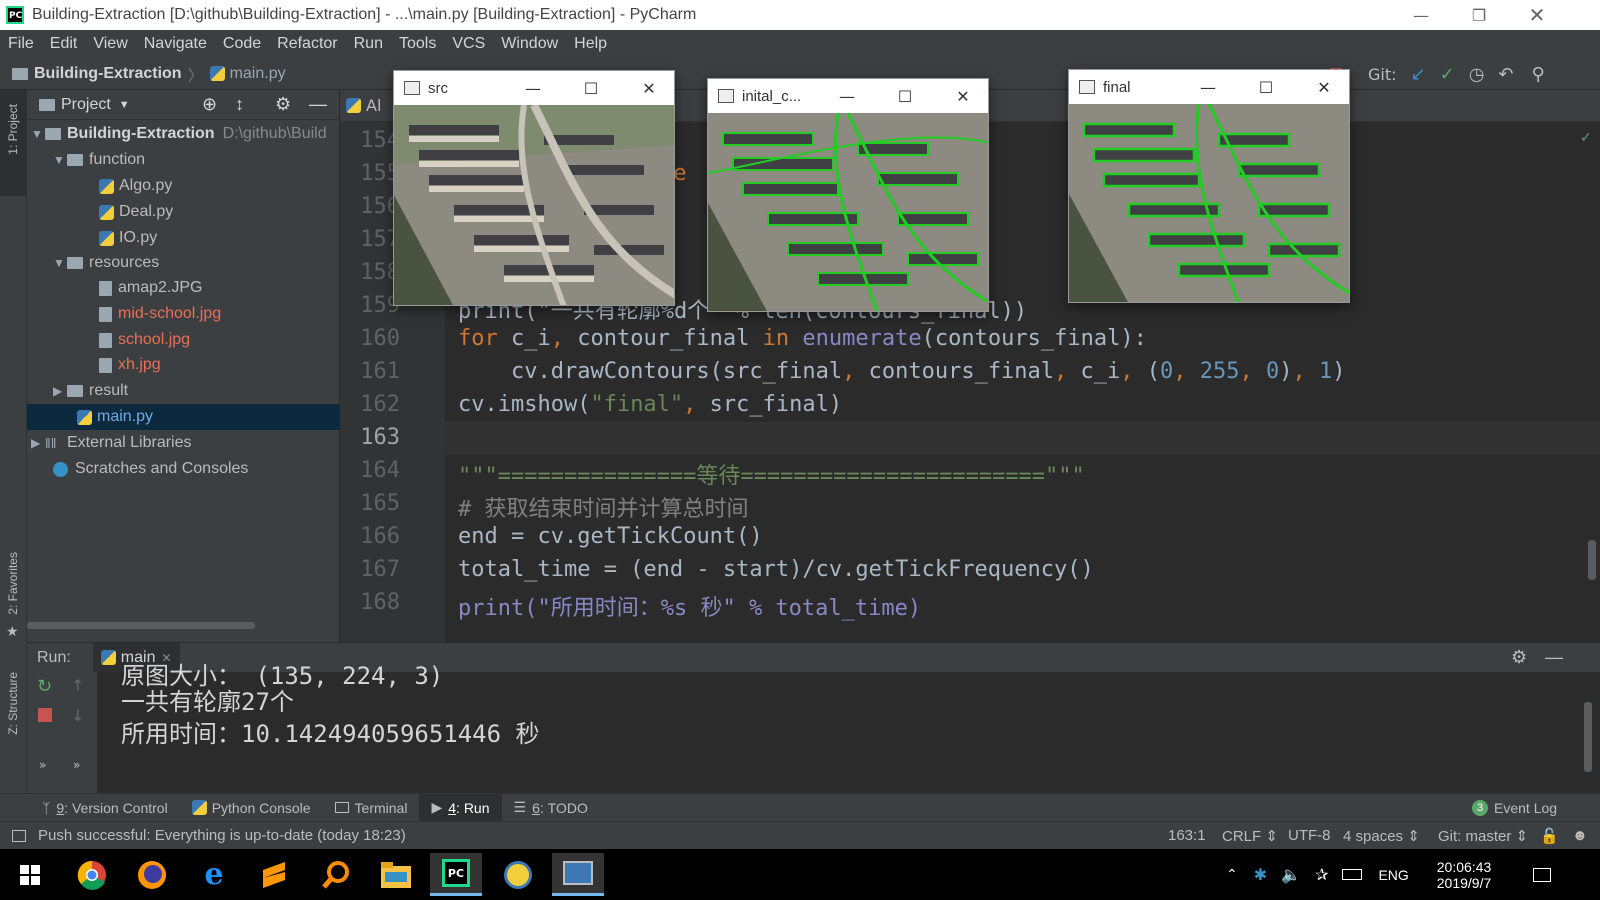  What do you see at coordinates (363, 105) in the screenshot?
I see `editor-tab: Al` at bounding box center [363, 105].